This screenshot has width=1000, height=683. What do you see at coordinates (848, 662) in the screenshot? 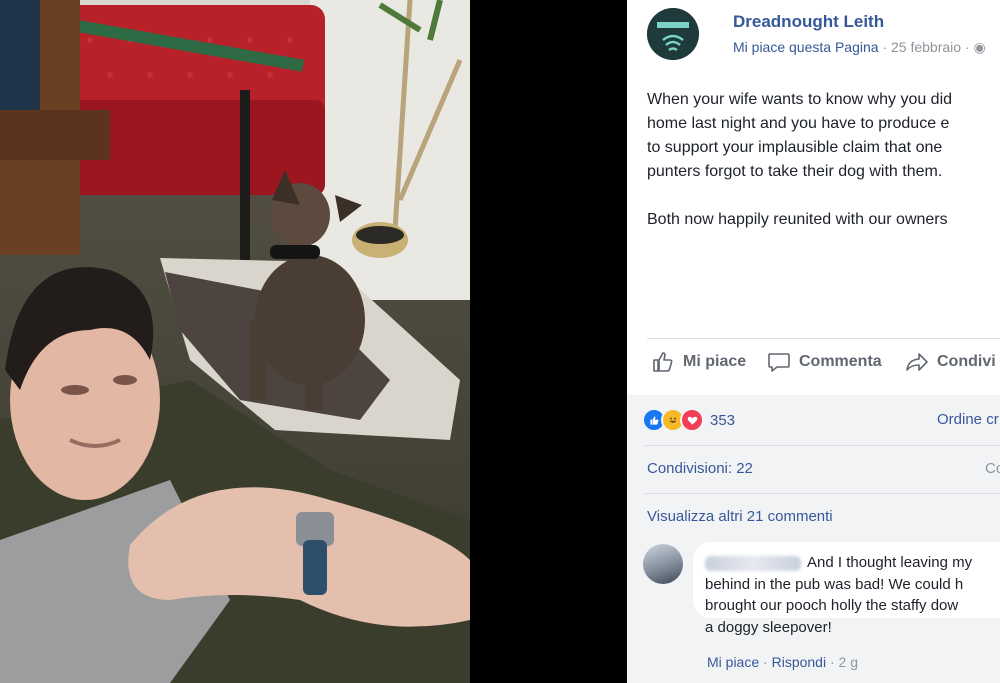
I see `comment-age: 2 g` at bounding box center [848, 662].